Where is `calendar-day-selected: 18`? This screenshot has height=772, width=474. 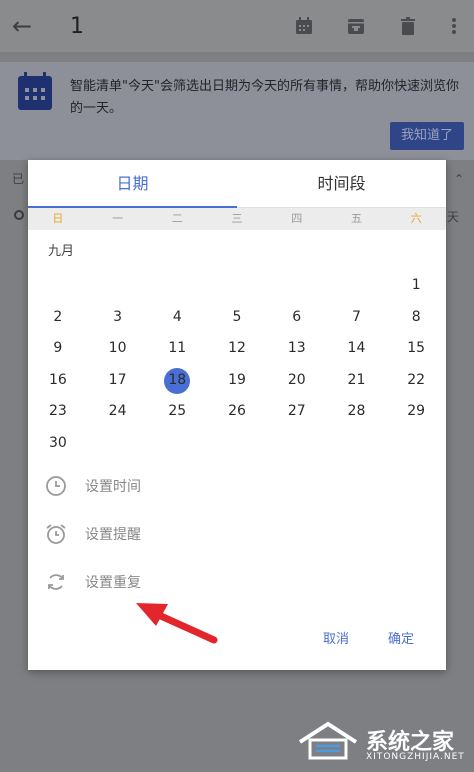
calendar-day-selected: 18 is located at coordinates (177, 381).